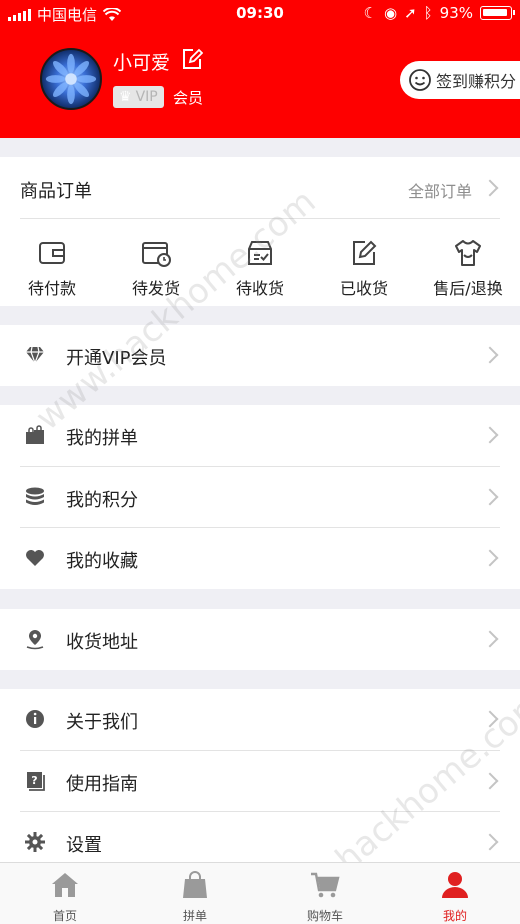  What do you see at coordinates (52, 253) in the screenshot?
I see `wallet-icon` at bounding box center [52, 253].